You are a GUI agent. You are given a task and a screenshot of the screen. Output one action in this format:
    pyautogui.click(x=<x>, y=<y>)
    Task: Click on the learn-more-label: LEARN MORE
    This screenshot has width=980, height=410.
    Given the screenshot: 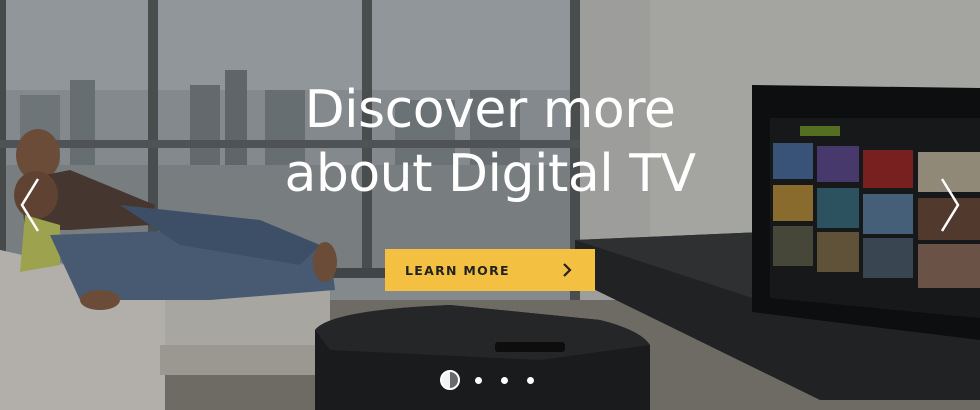 What is the action you would take?
    pyautogui.click(x=457, y=270)
    